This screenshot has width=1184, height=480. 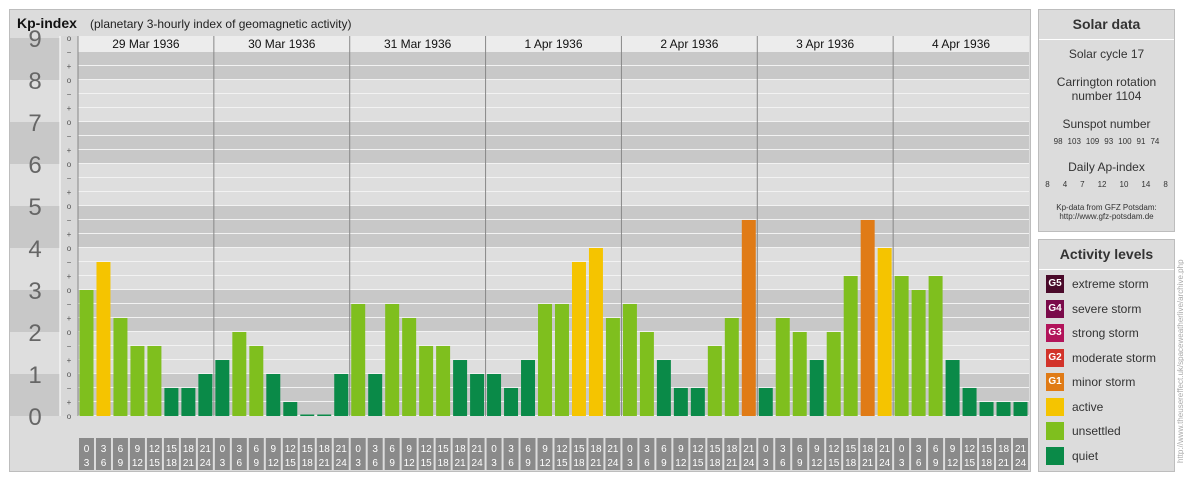 What do you see at coordinates (34, 249) in the screenshot?
I see `y-tick-label: 4` at bounding box center [34, 249].